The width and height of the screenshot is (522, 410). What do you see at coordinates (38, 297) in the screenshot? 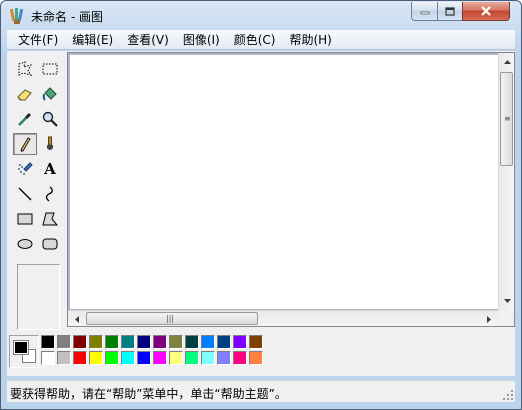
I see `tool-options-box` at bounding box center [38, 297].